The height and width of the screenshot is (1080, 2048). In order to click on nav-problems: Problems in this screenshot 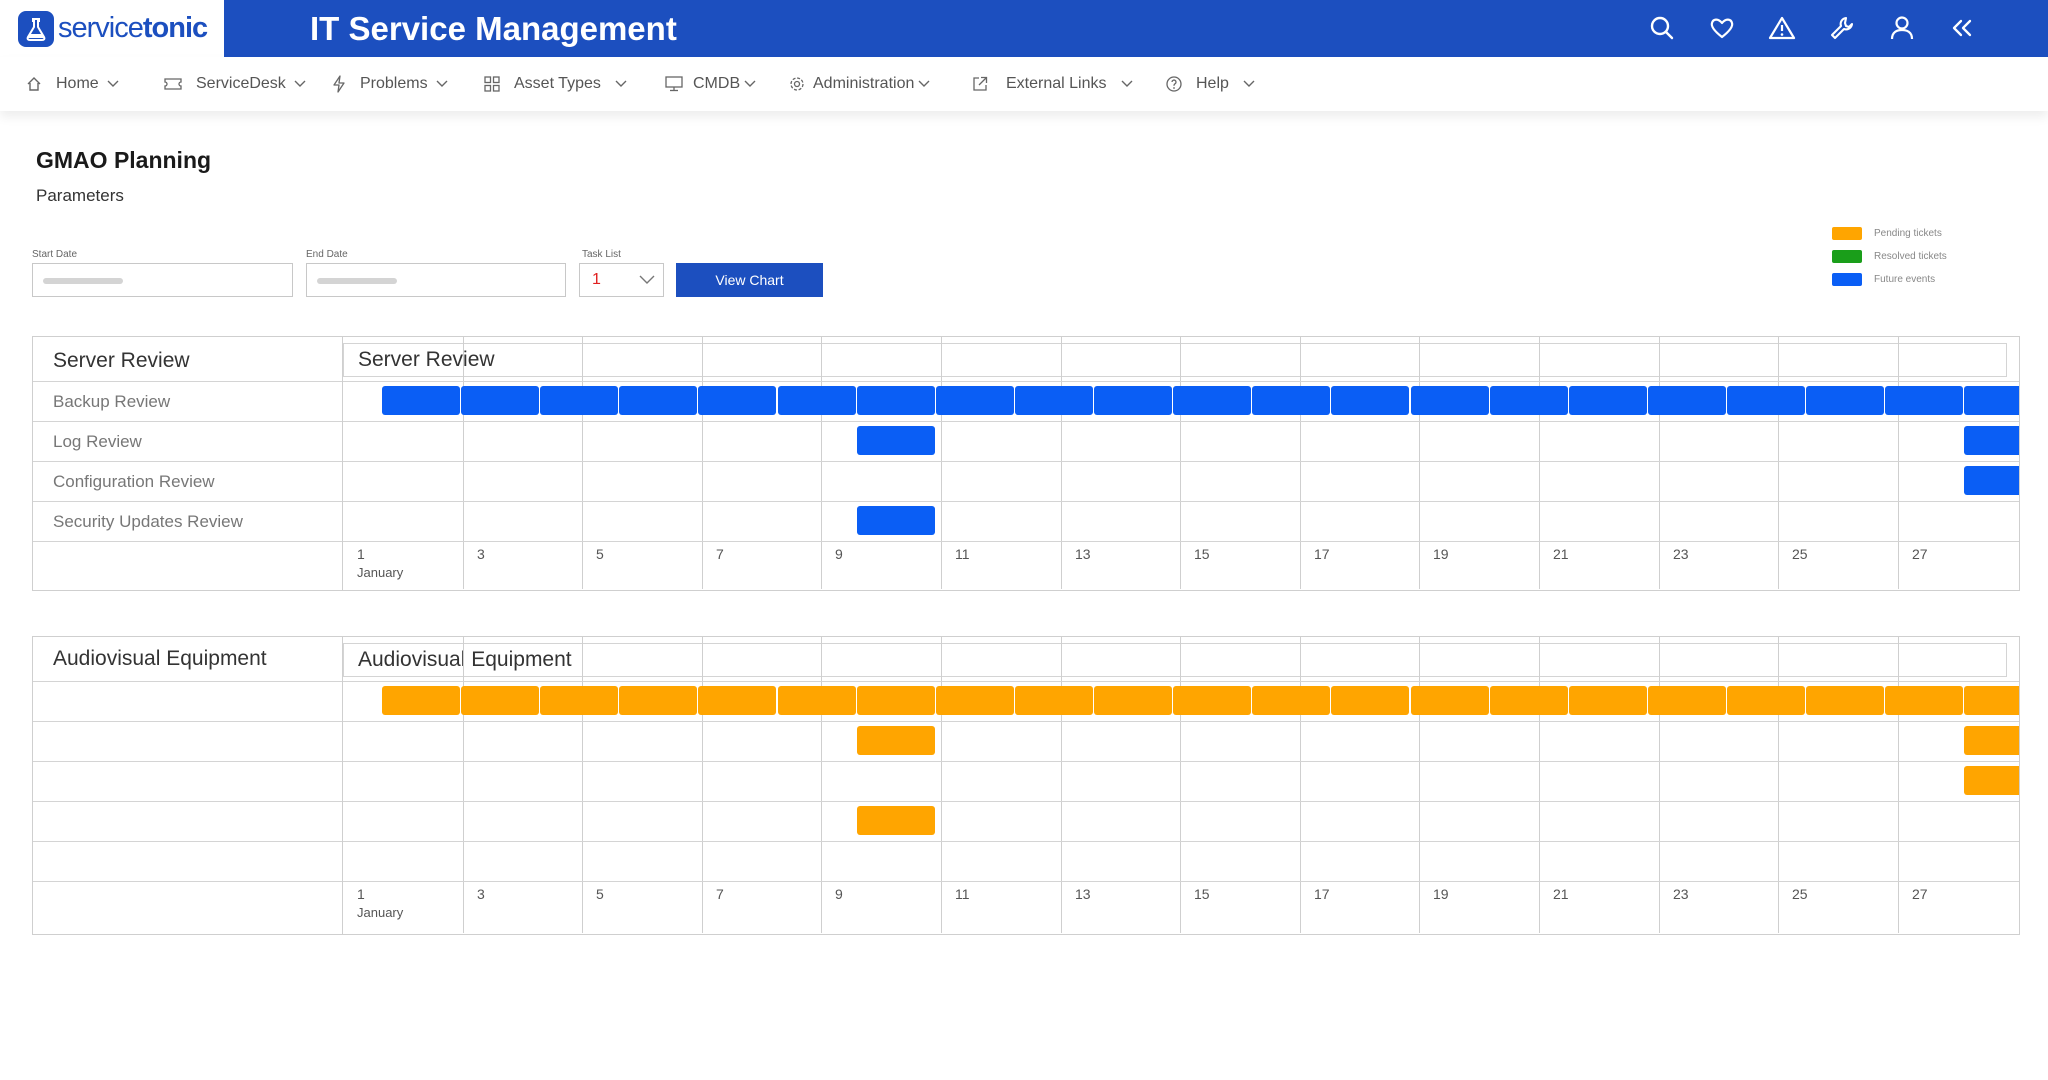, I will do `click(390, 84)`.